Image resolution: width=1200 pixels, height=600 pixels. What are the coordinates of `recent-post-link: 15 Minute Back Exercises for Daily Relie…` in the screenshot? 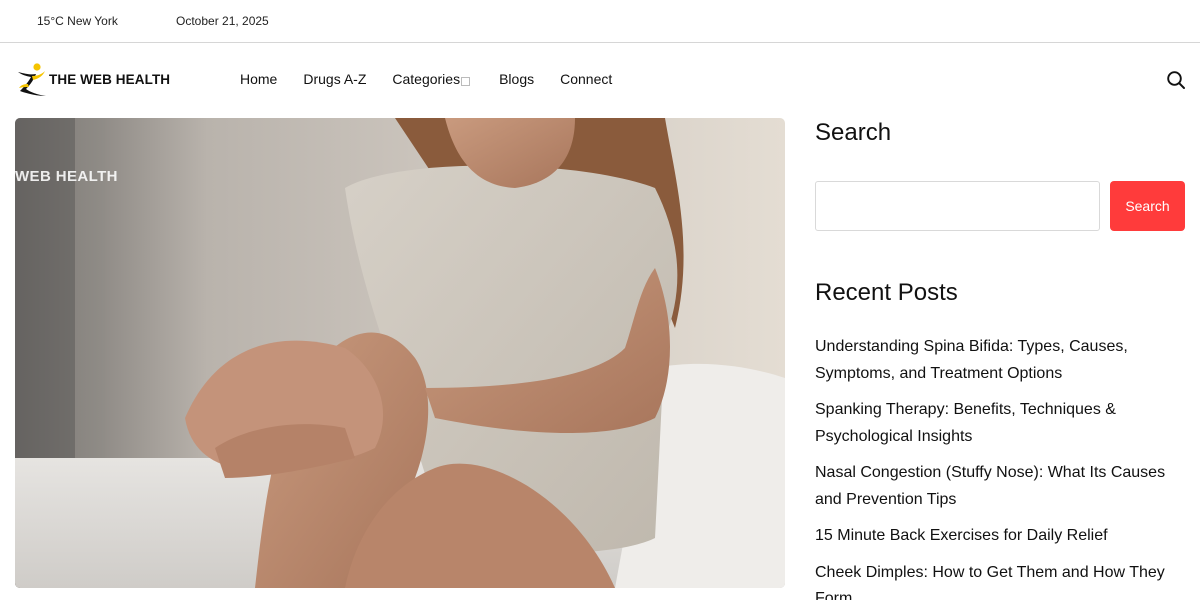 It's located at (1000, 536).